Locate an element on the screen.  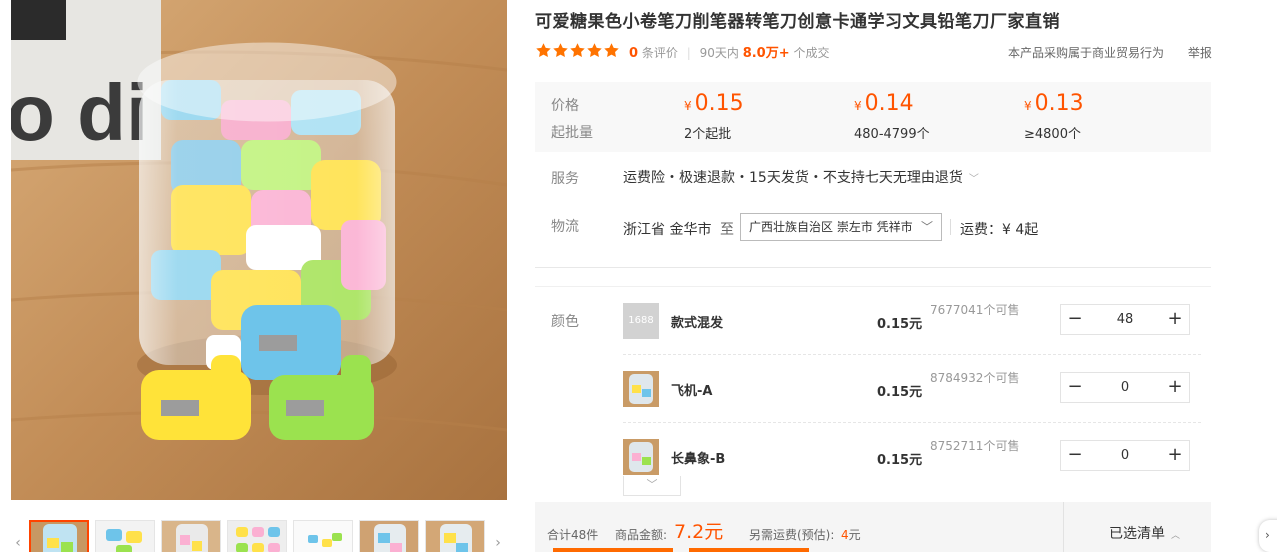
sku-row: 1688 款式混发 0.15元 7677041个可售 − + is located at coordinates (912, 321).